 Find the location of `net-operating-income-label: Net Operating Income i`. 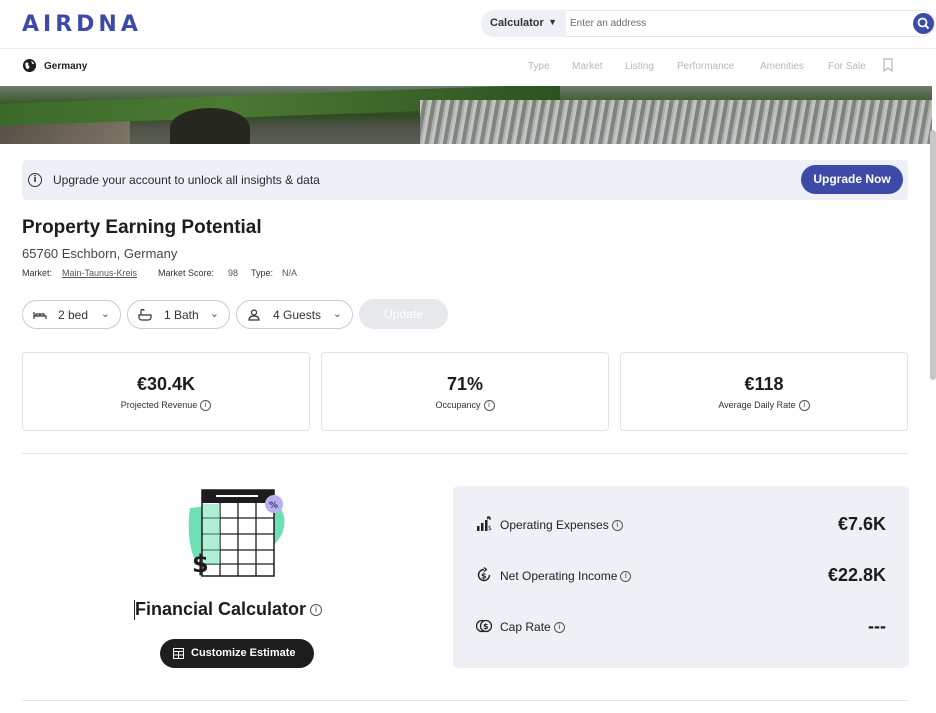

net-operating-income-label: Net Operating Income i is located at coordinates (566, 576).